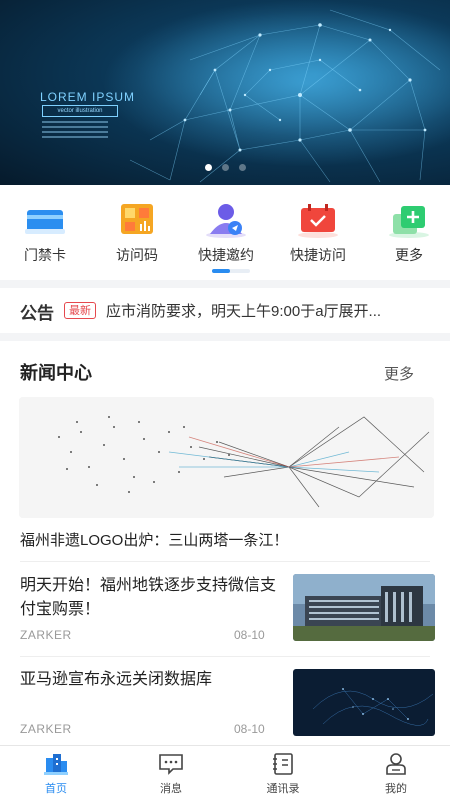  Describe the element at coordinates (226, 220) in the screenshot. I see `quick-invite-icon` at that location.